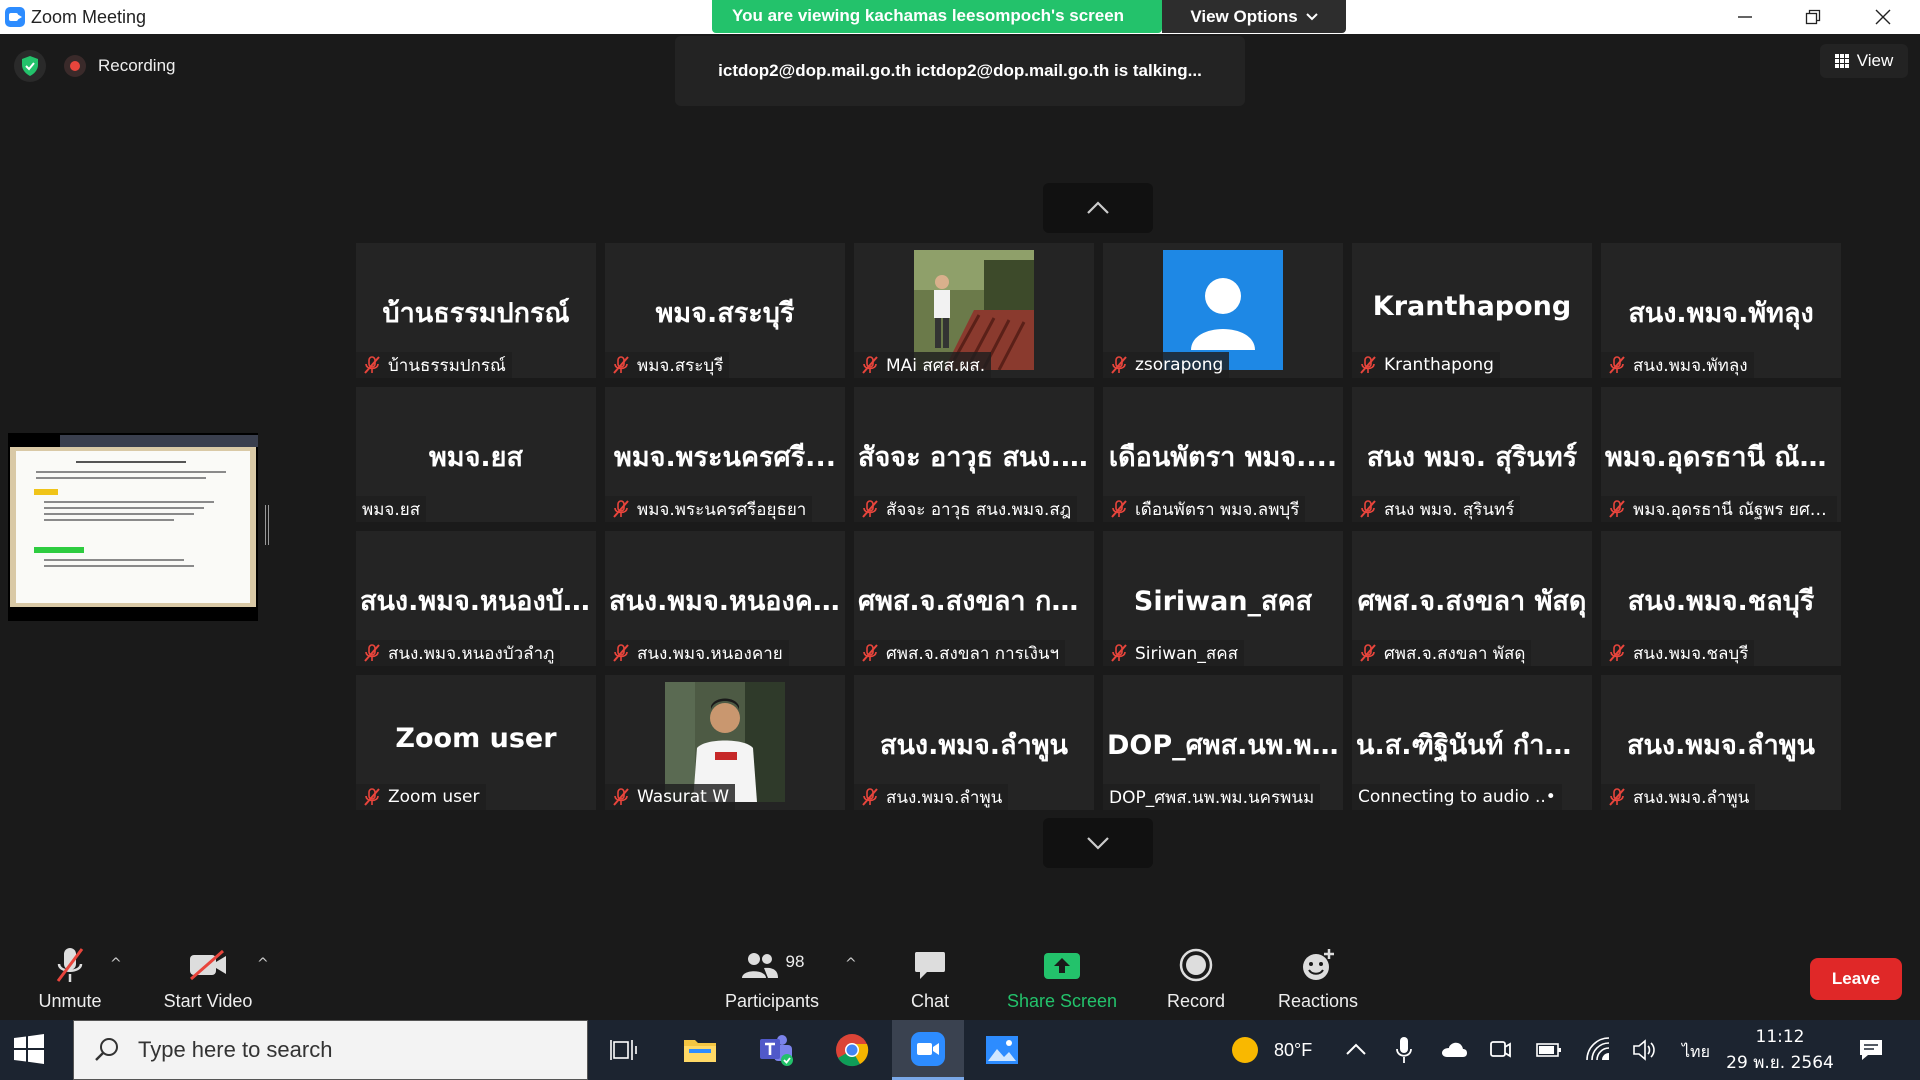  I want to click on participant-name: สนง.พมจ.ลำพูน, so click(1691, 797).